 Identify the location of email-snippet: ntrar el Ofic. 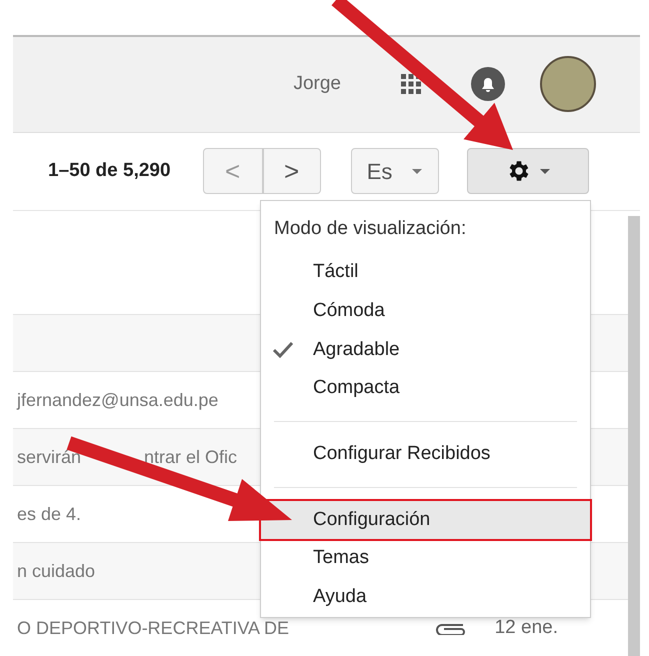
(191, 457).